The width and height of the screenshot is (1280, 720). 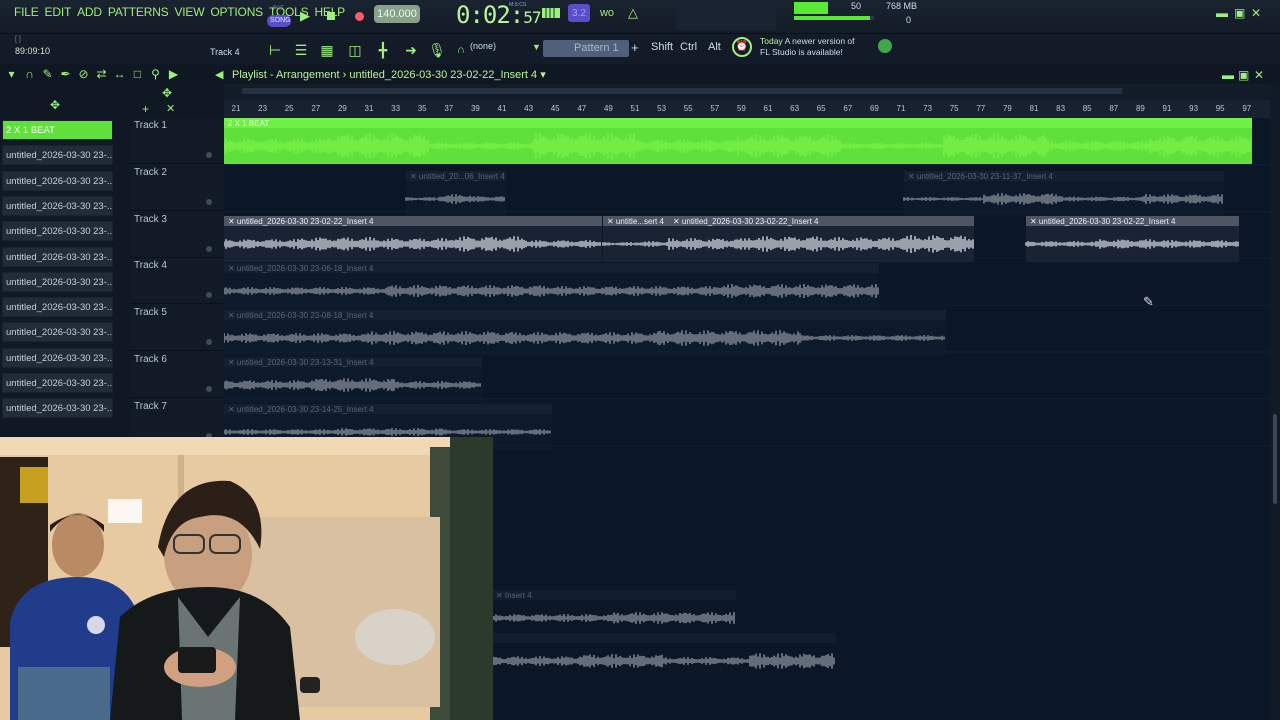 What do you see at coordinates (170, 108) in the screenshot?
I see `remove-icon: ✕` at bounding box center [170, 108].